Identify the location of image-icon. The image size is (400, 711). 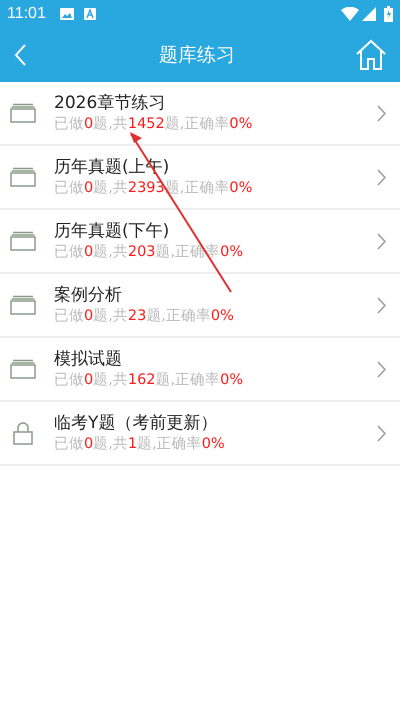
(67, 14).